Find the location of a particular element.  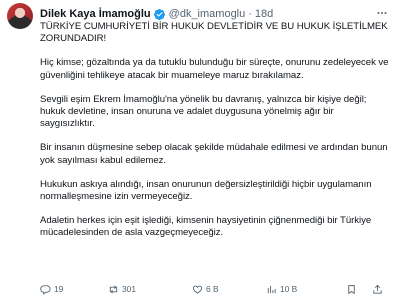

like-count: 6 B is located at coordinates (212, 289).